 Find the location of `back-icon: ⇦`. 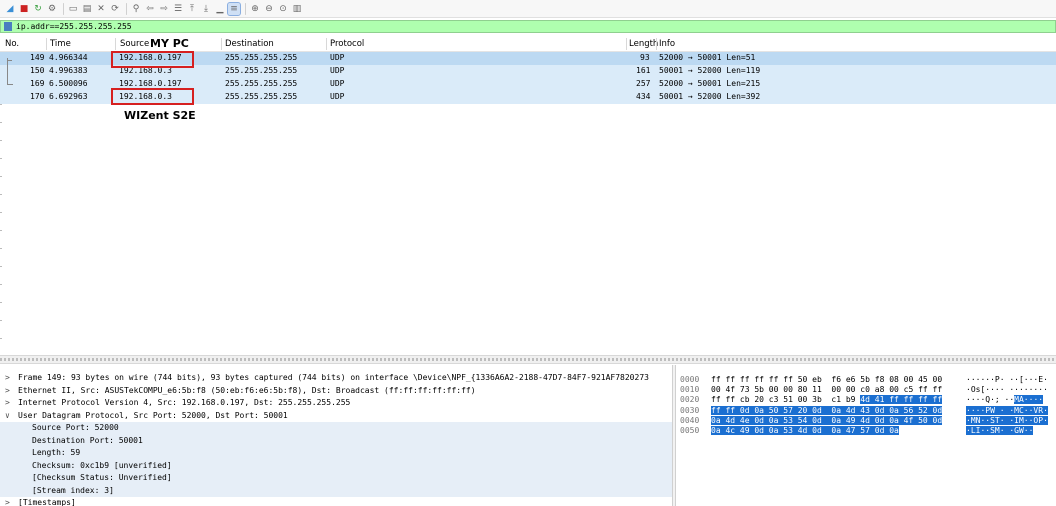

back-icon: ⇦ is located at coordinates (150, 9).